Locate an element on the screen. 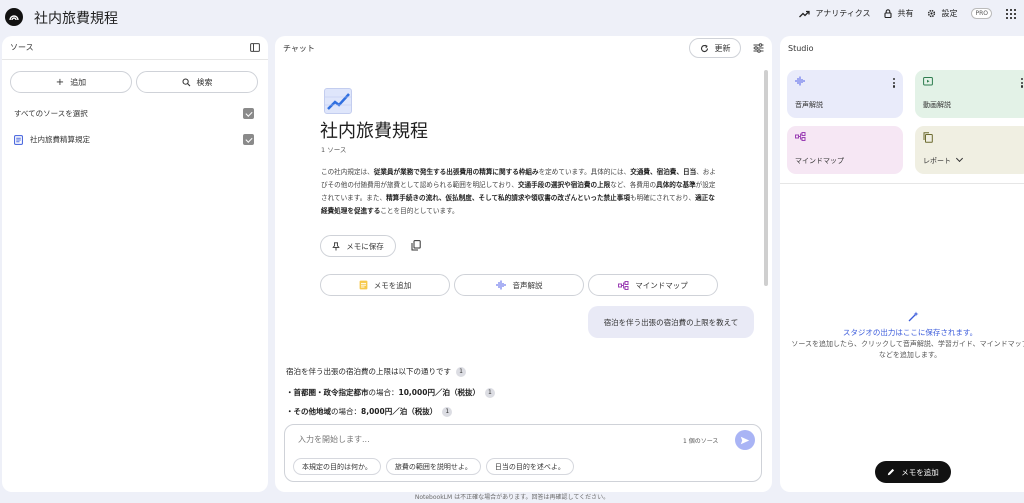 This screenshot has width=1024, height=503. chat-title: チャット is located at coordinates (299, 48).